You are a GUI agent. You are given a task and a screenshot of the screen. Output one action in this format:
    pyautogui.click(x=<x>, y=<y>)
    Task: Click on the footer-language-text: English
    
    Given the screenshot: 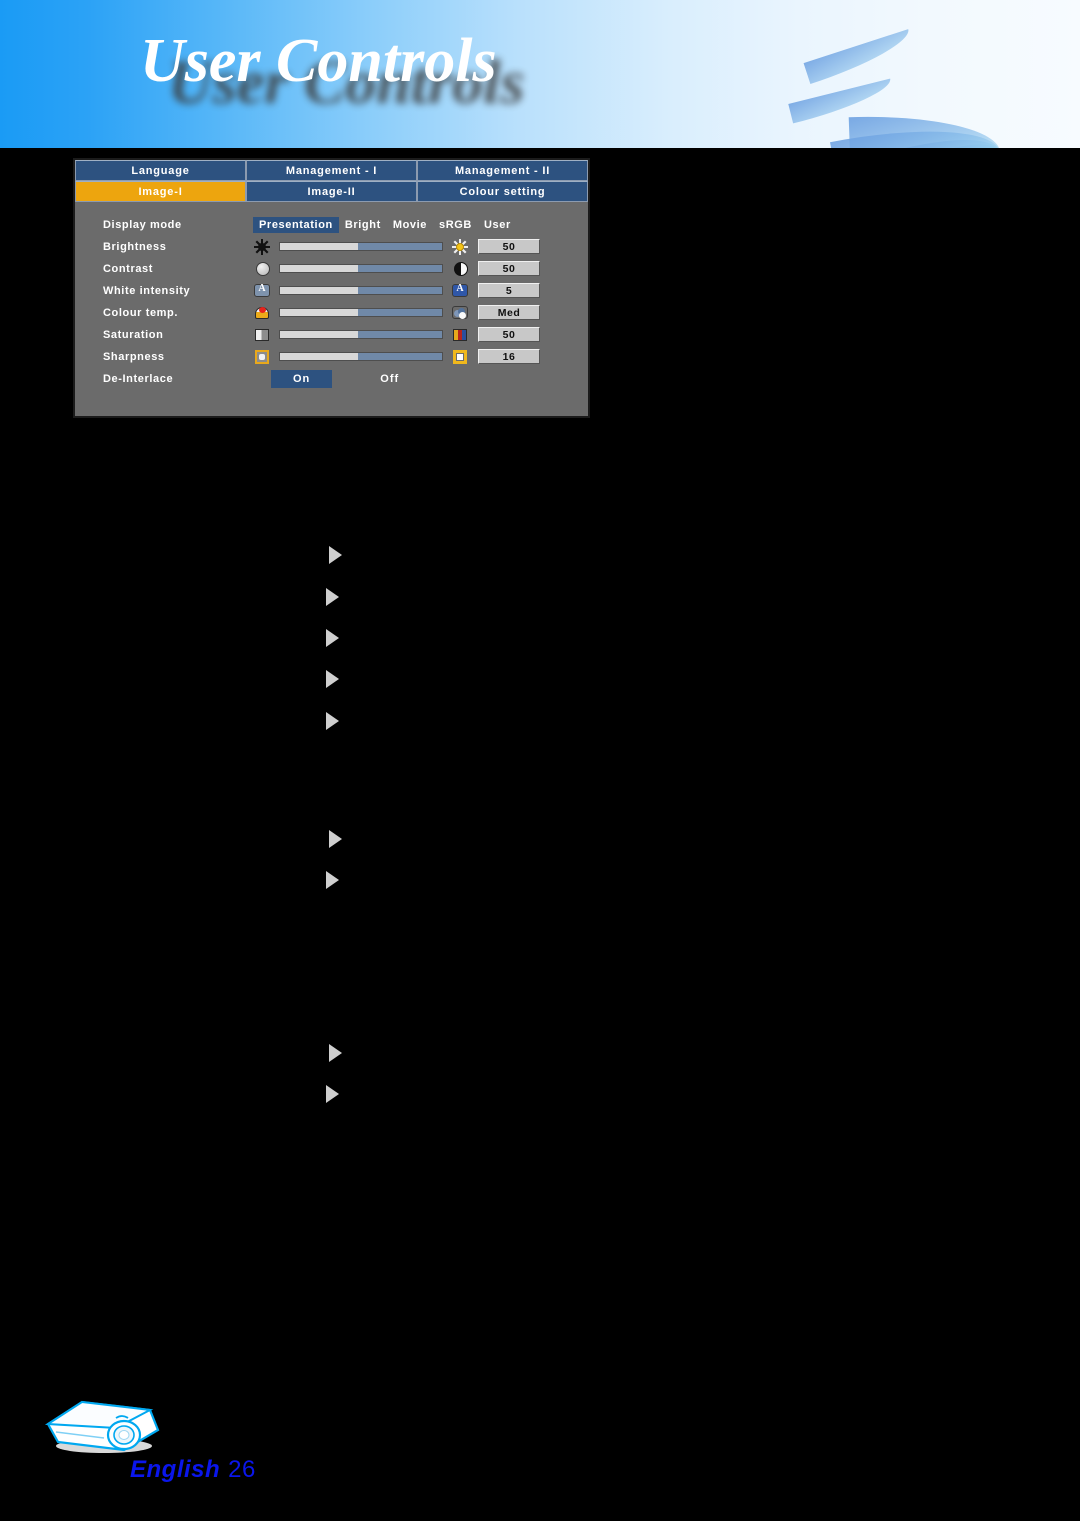 What is the action you would take?
    pyautogui.click(x=175, y=1469)
    